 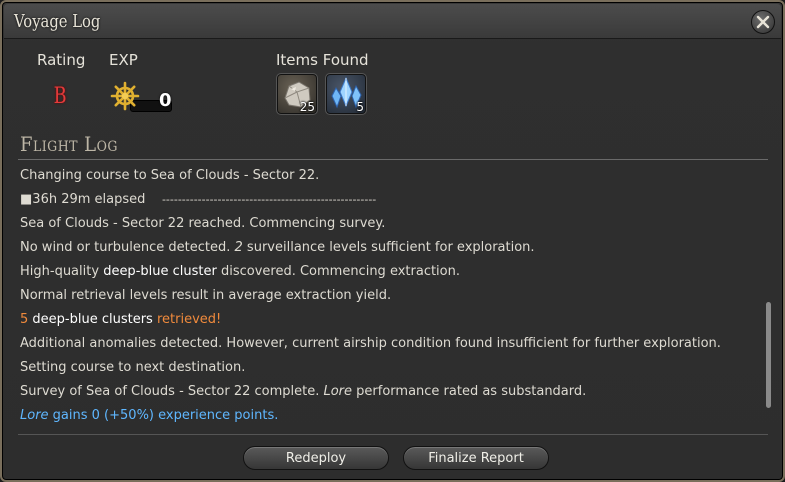 What do you see at coordinates (163, 415) in the screenshot?
I see `log-text: gains 0 (+50%) experience points.` at bounding box center [163, 415].